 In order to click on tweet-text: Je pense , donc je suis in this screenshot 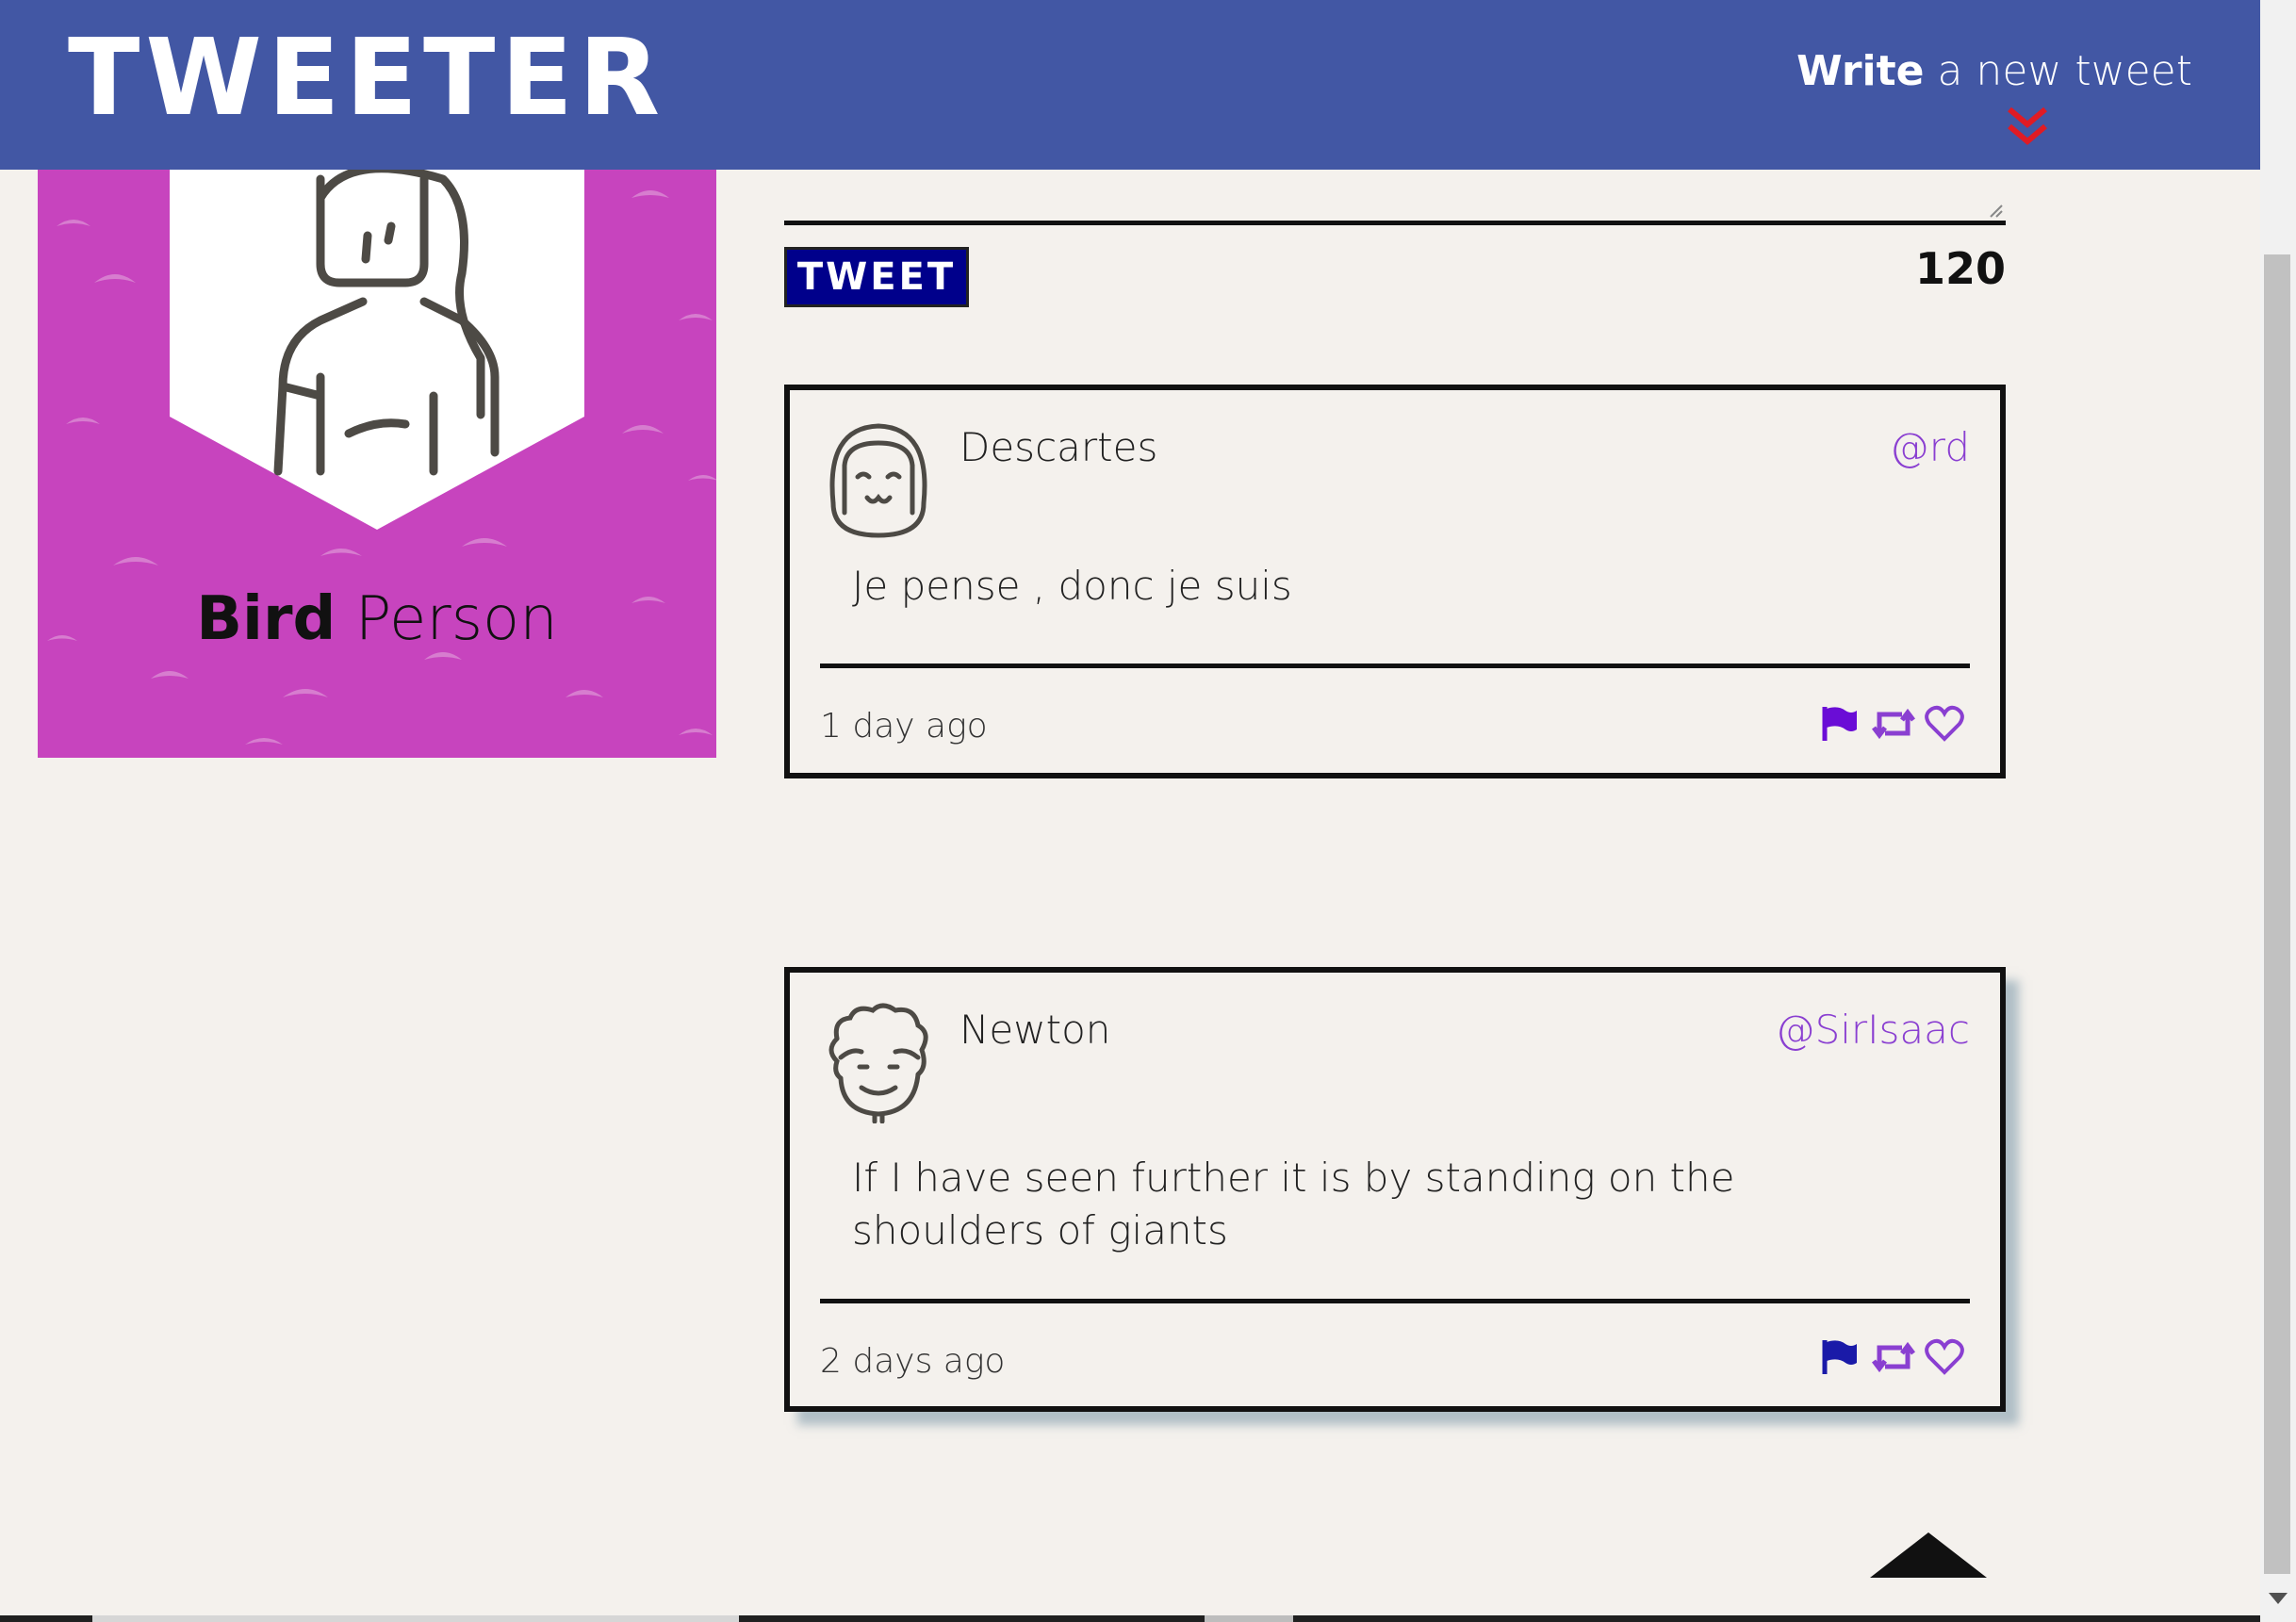, I will do `click(1072, 586)`.